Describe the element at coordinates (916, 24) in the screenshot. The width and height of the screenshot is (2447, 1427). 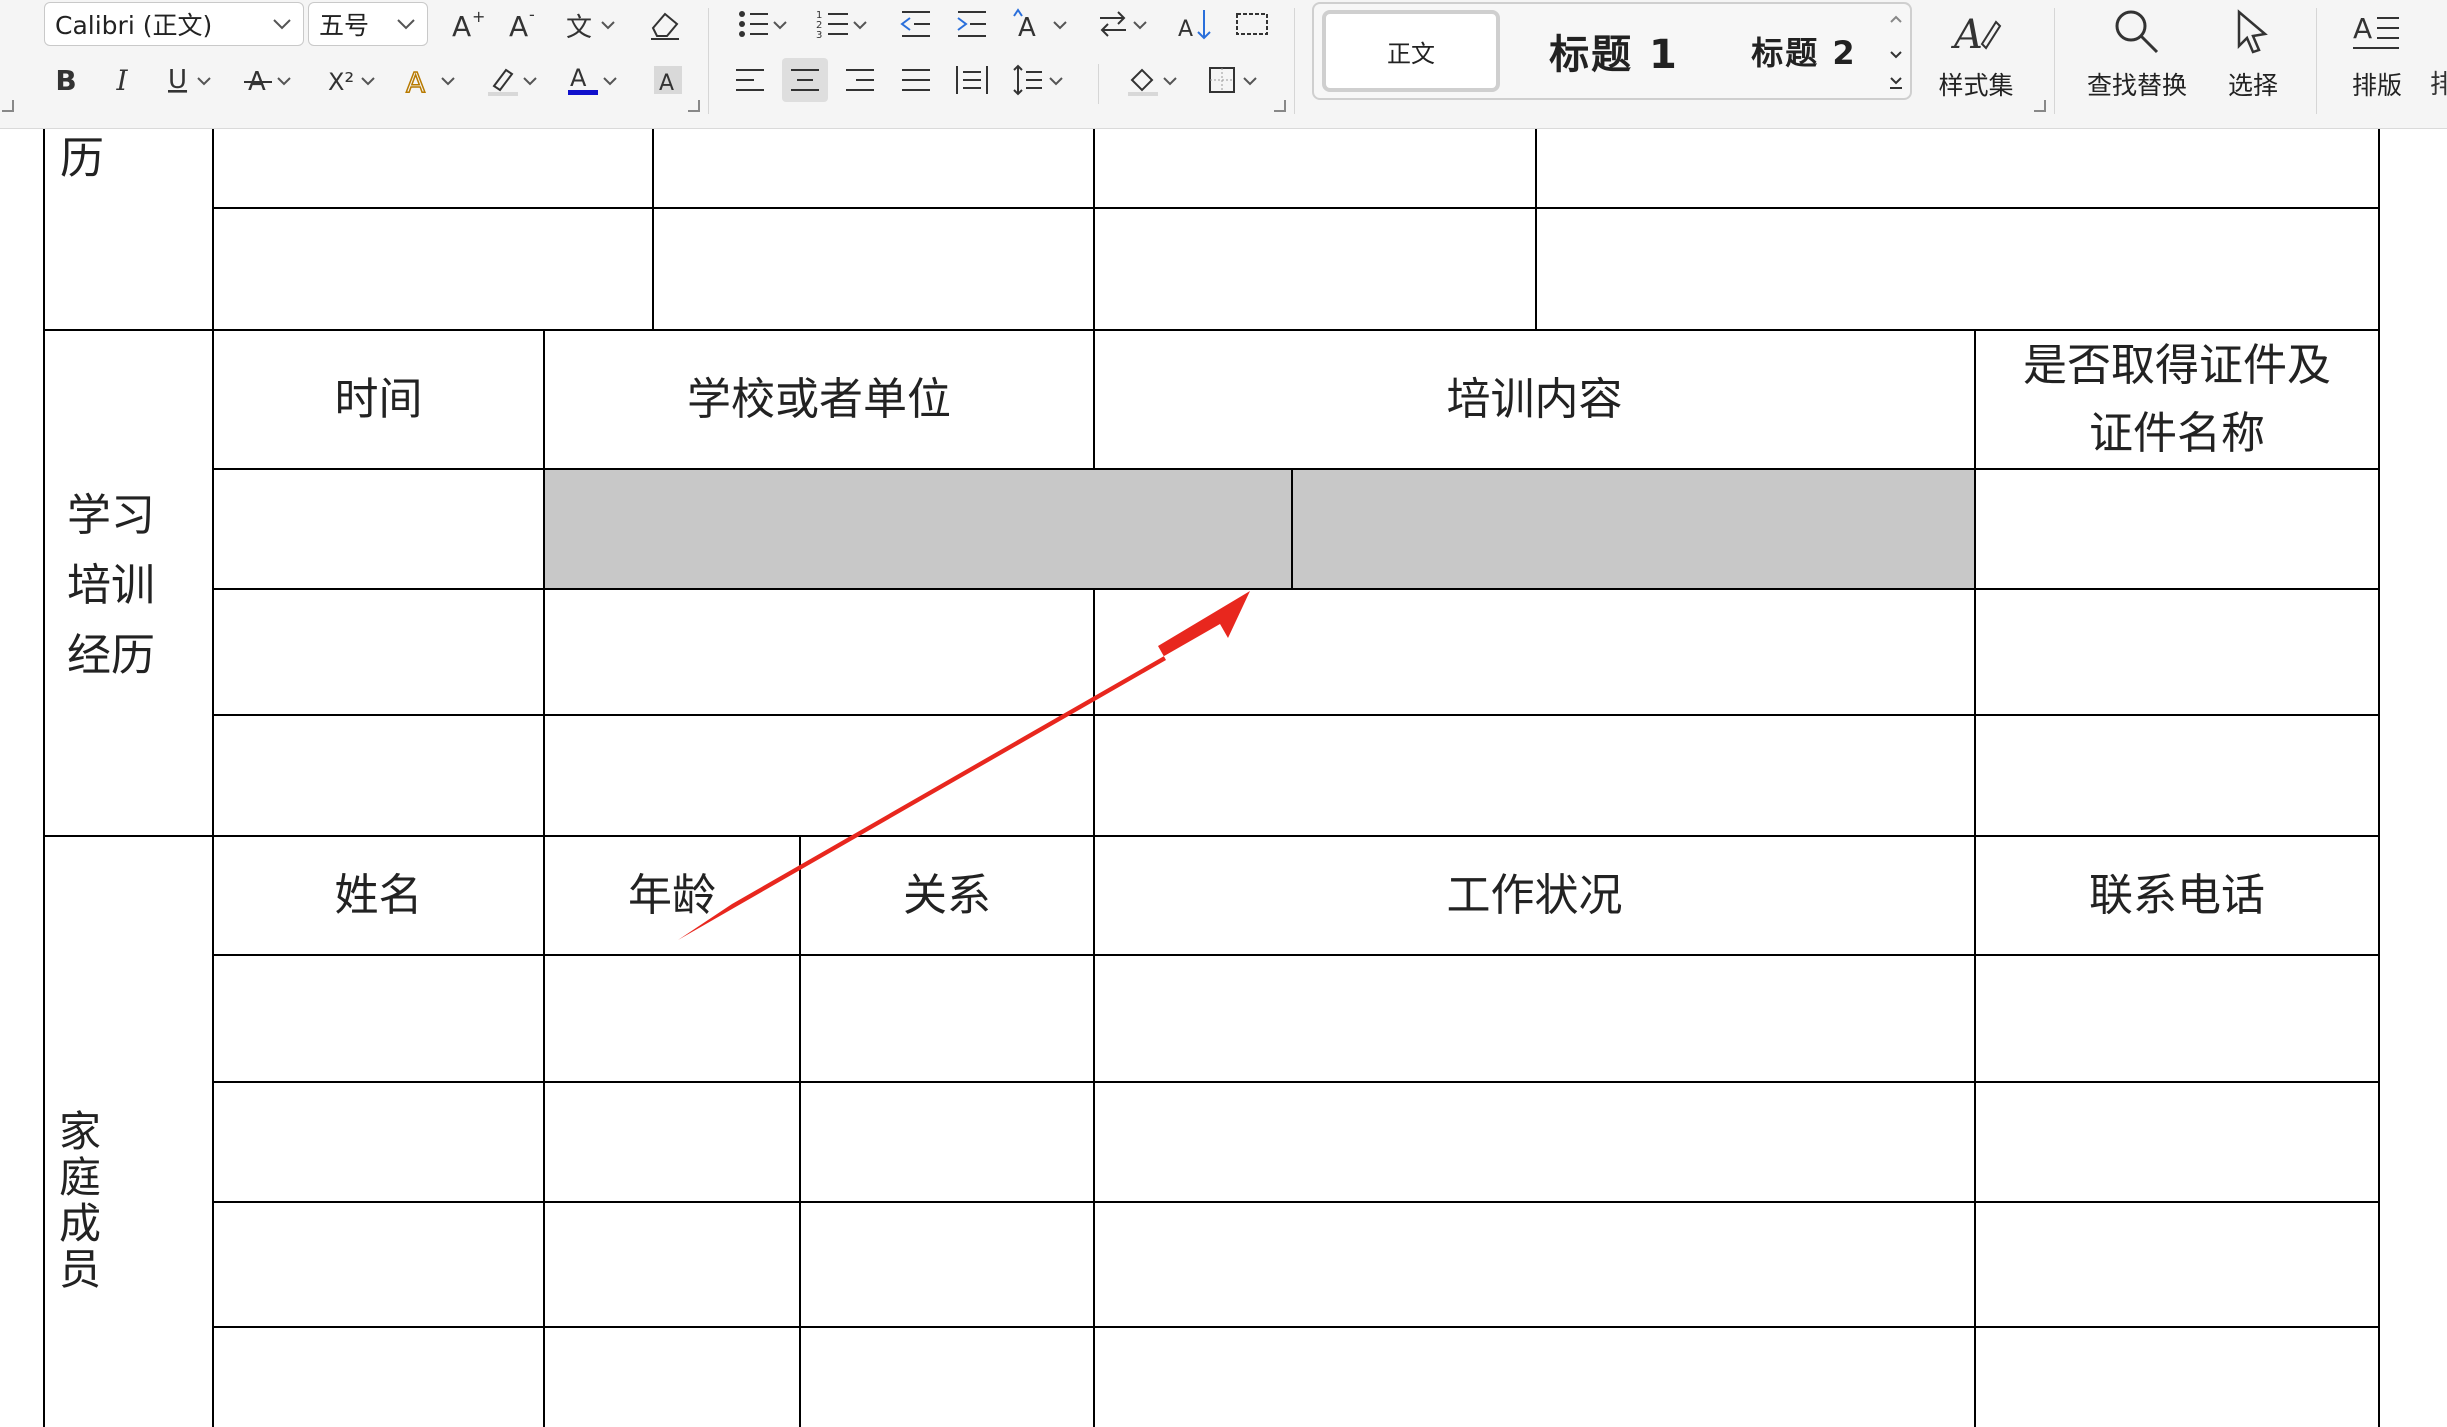
I see `decrease-indent-icon` at that location.